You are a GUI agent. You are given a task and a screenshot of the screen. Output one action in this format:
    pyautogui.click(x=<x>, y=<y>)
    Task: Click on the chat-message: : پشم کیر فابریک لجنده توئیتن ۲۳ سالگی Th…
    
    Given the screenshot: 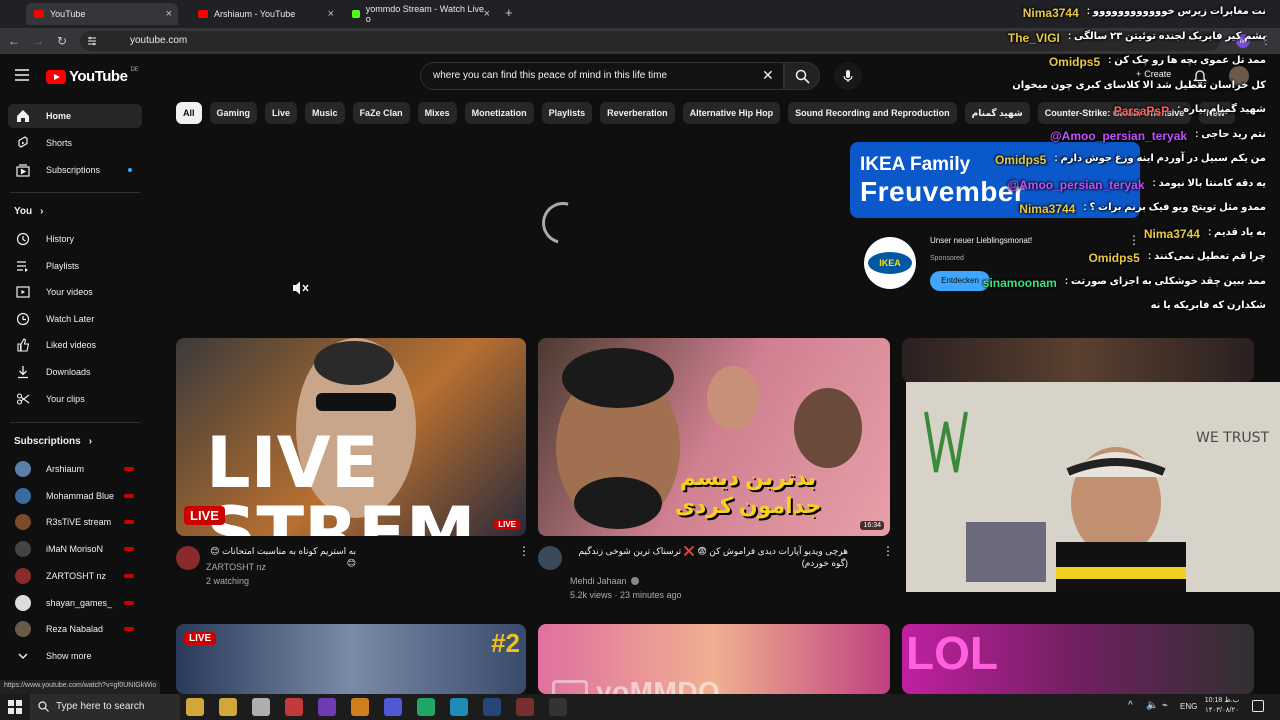 What is the action you would take?
    pyautogui.click(x=1137, y=38)
    